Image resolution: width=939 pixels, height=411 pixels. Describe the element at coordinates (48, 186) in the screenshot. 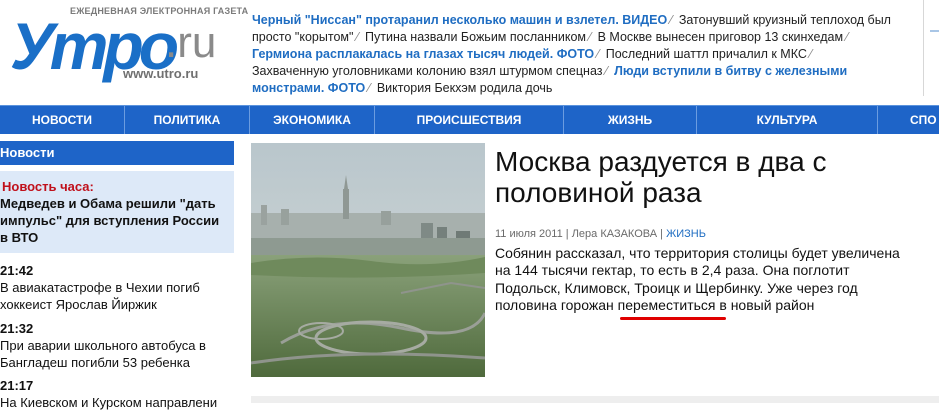

I see `news-of-hour-label: Новость часа:` at that location.